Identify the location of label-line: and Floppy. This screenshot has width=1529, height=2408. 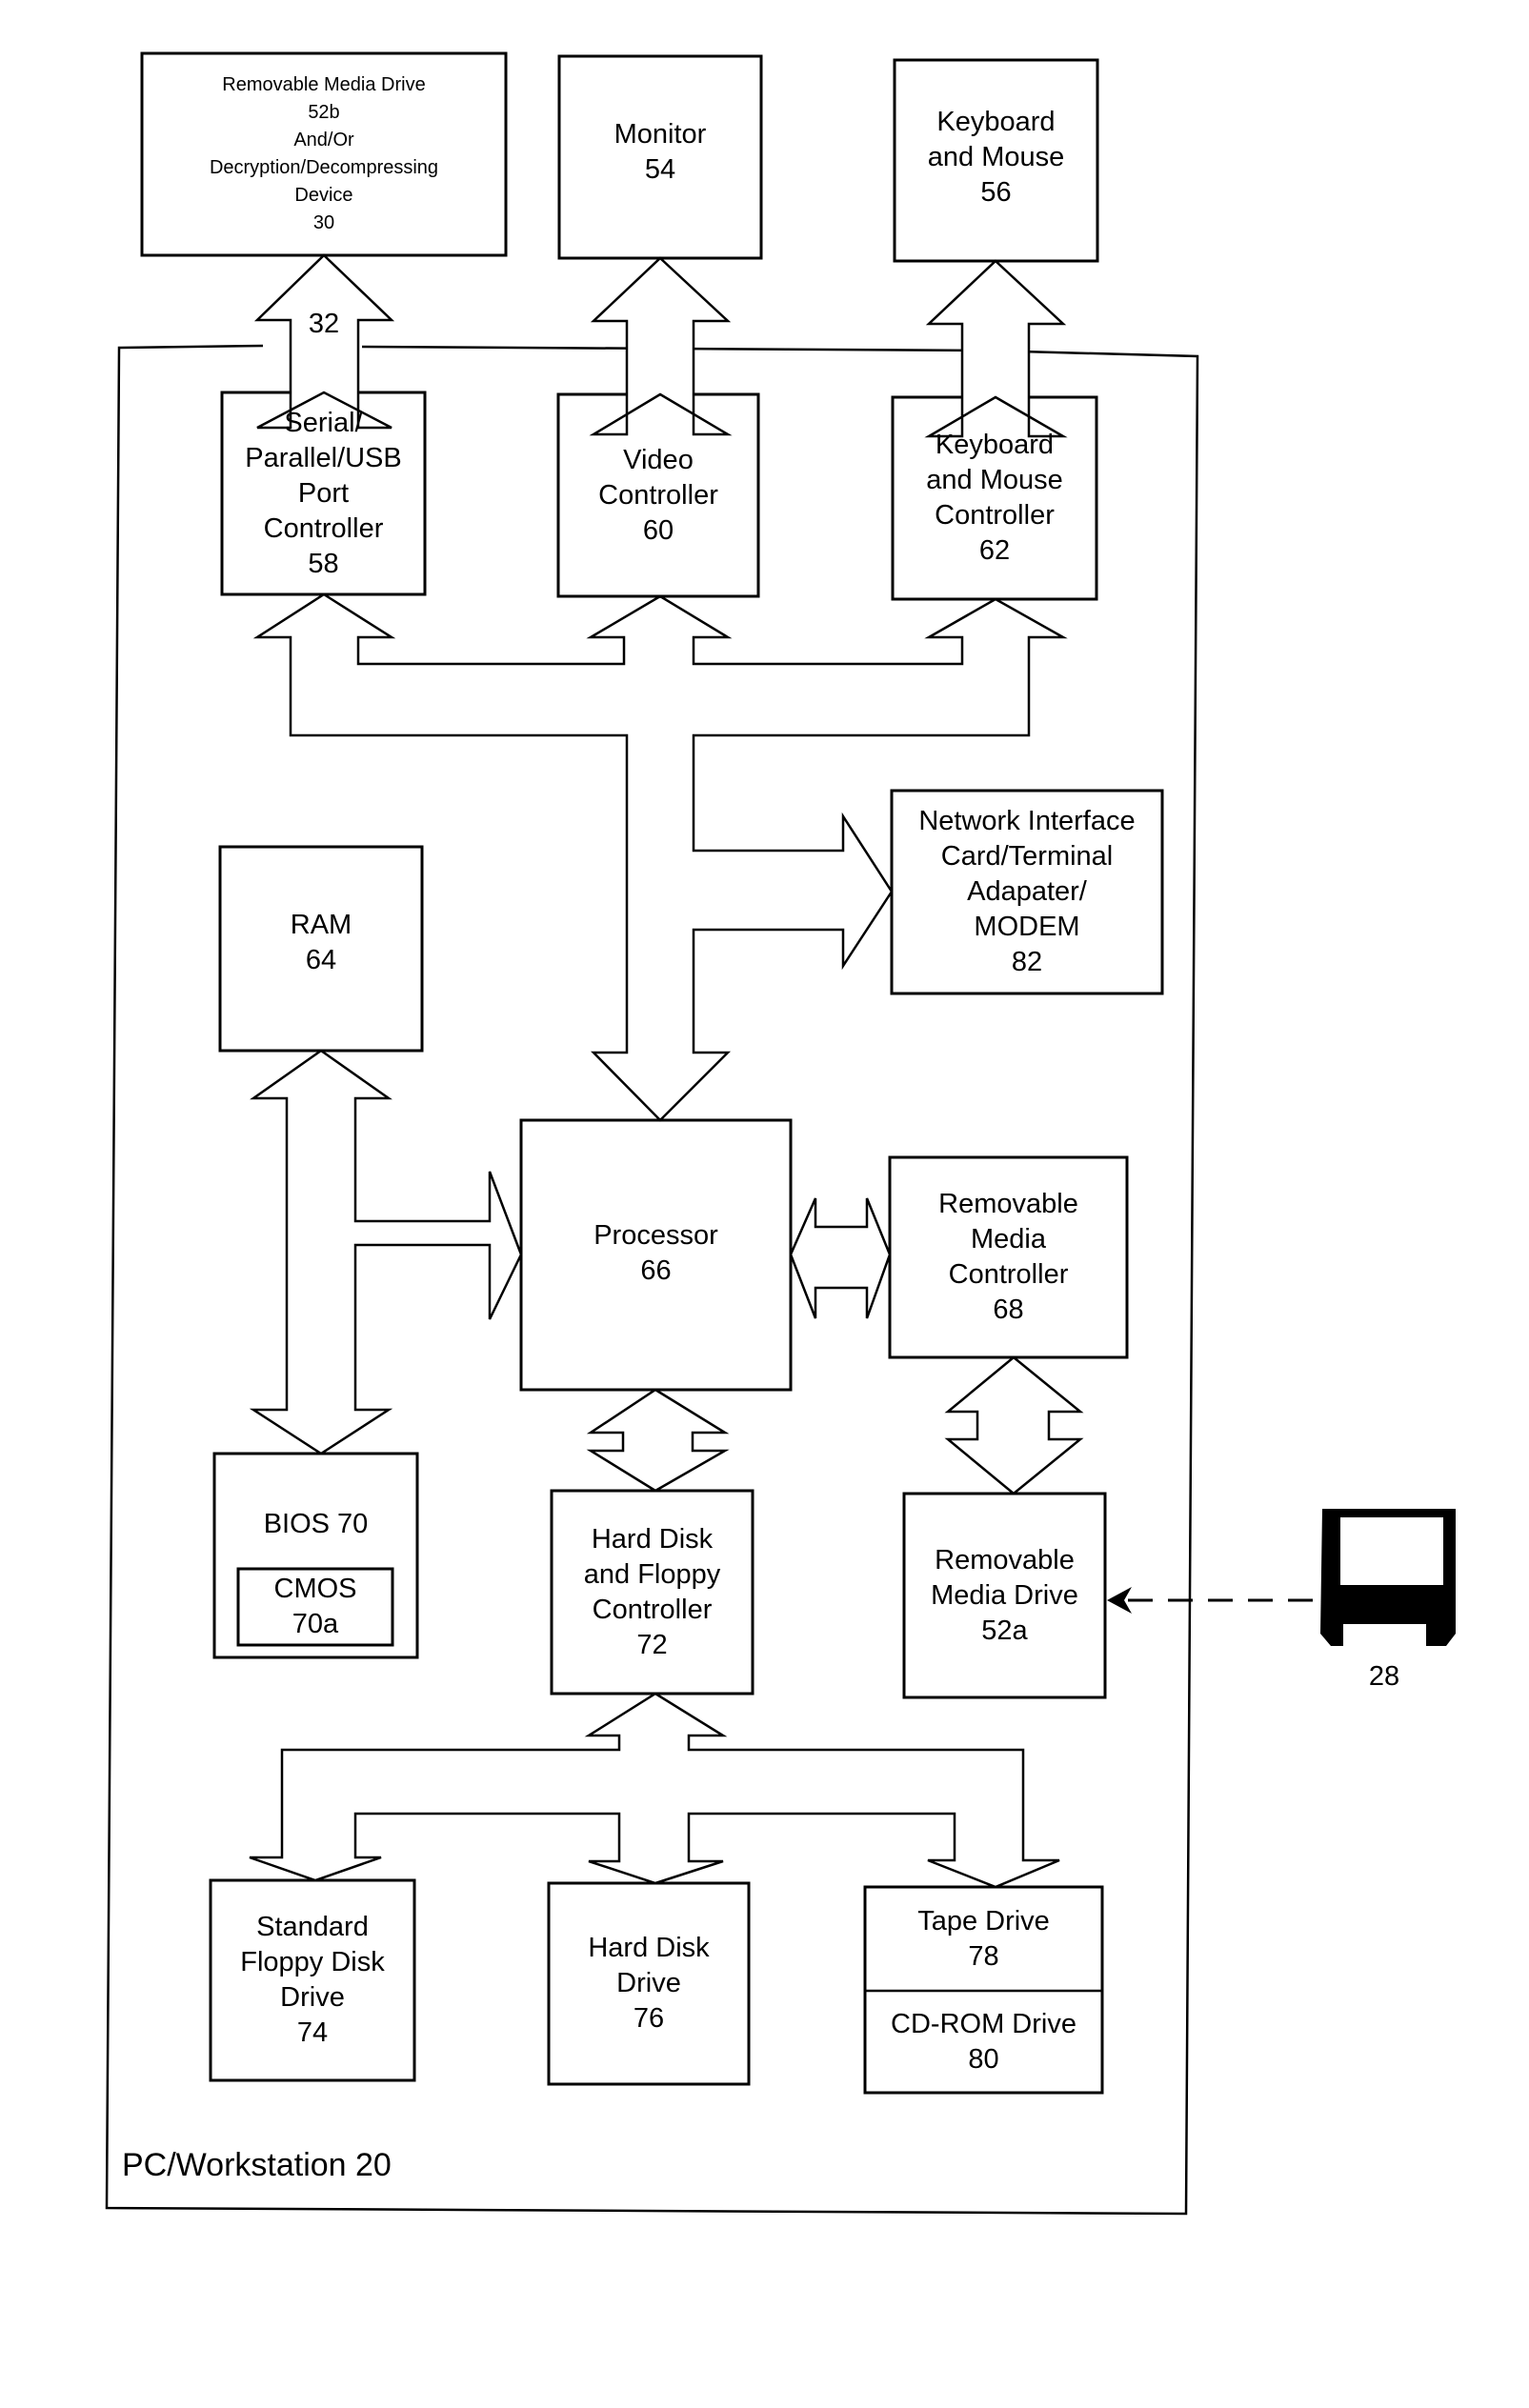
(652, 1574).